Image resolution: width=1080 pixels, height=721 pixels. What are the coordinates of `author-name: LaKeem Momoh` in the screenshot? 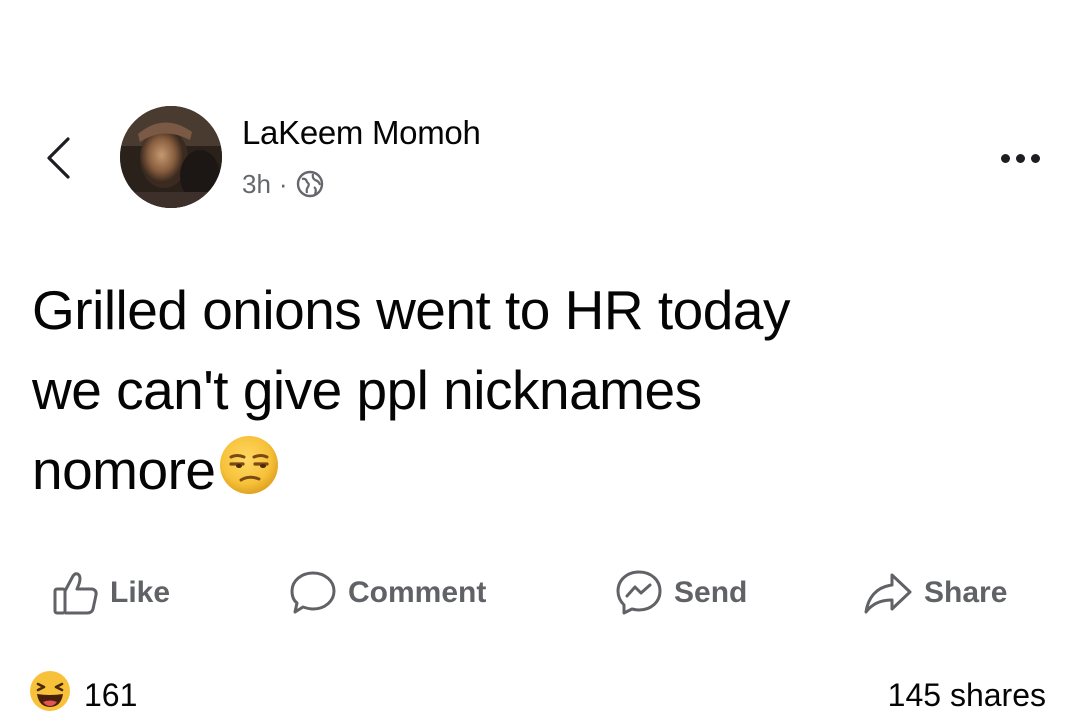 It's located at (361, 133).